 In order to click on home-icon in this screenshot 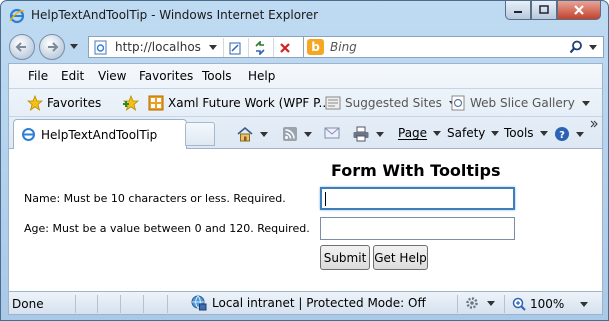, I will do `click(245, 134)`.